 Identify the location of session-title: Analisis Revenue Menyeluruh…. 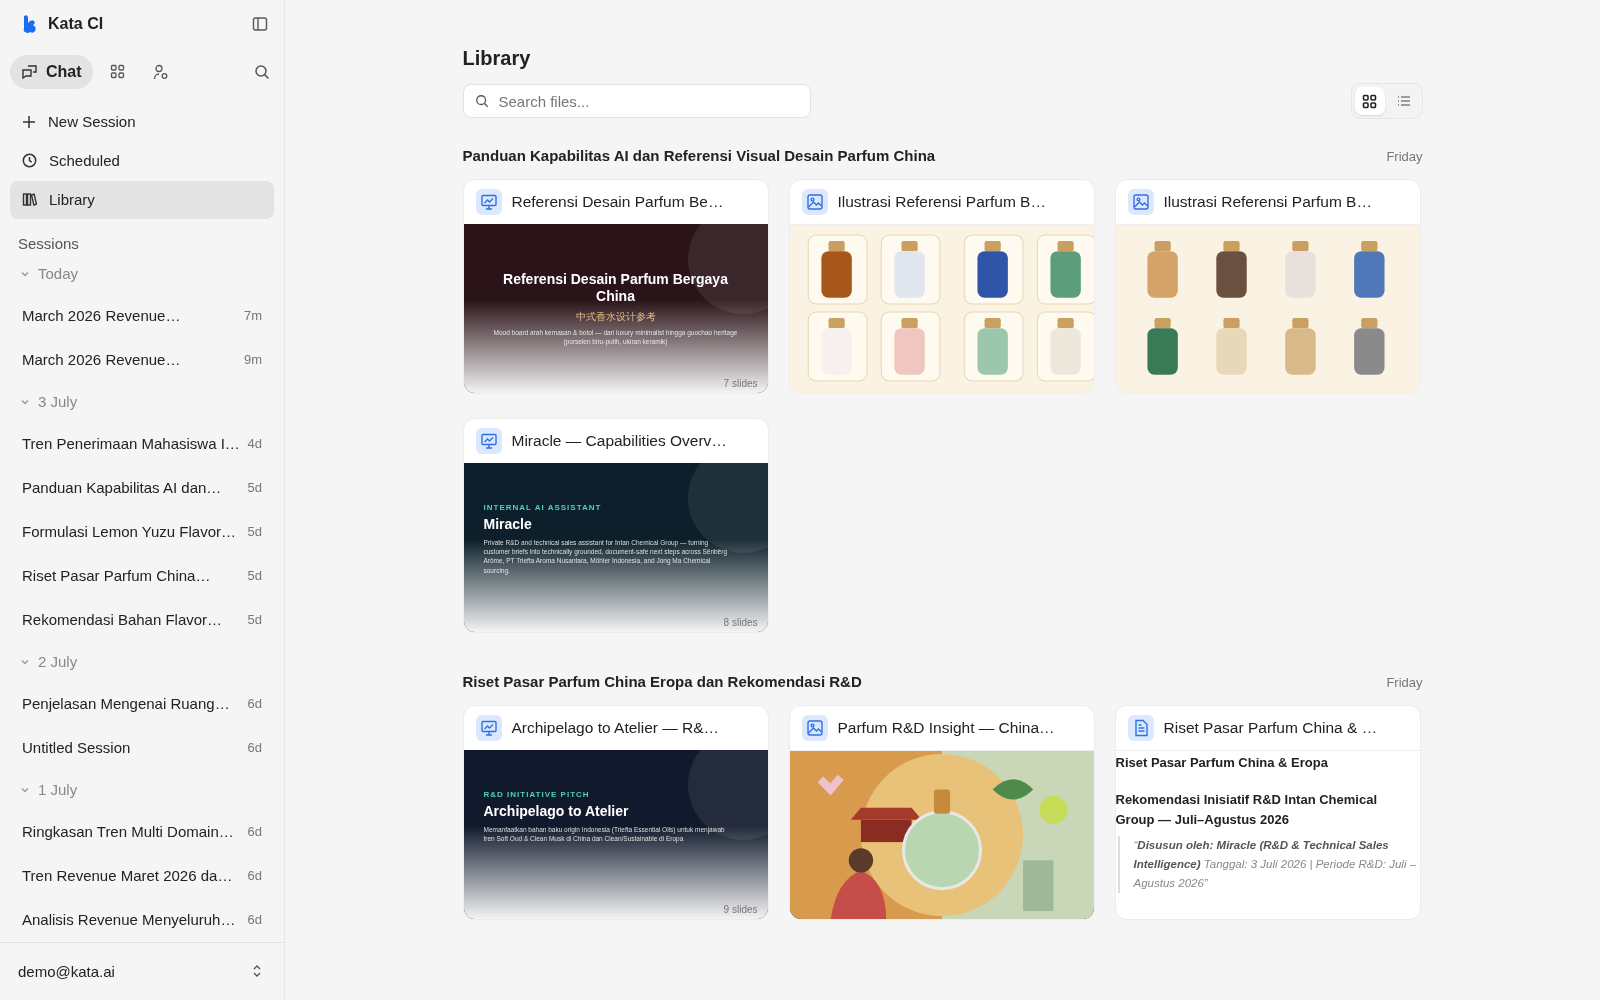
(129, 920).